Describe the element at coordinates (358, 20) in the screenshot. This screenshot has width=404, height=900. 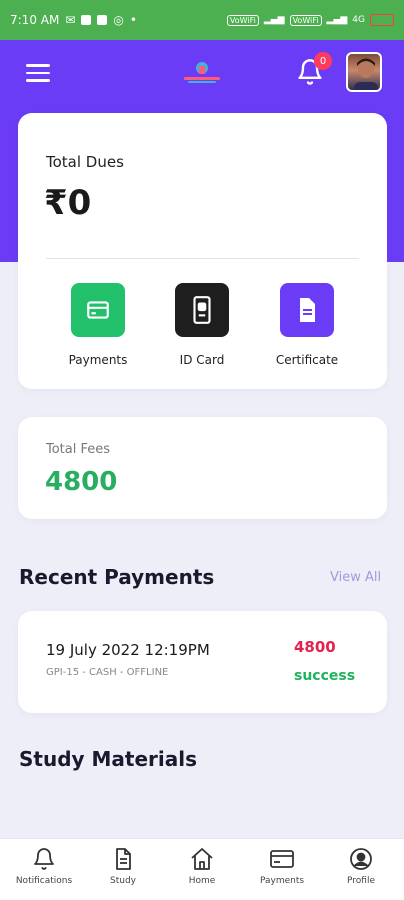
I see `network-type-label: 4G` at that location.